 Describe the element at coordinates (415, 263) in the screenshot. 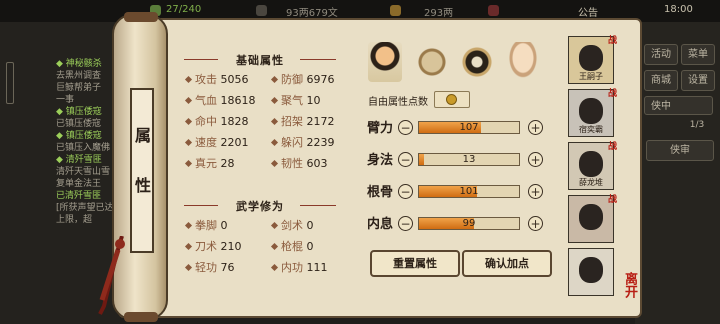

I see `reset-attributes-button: 重置属性` at that location.